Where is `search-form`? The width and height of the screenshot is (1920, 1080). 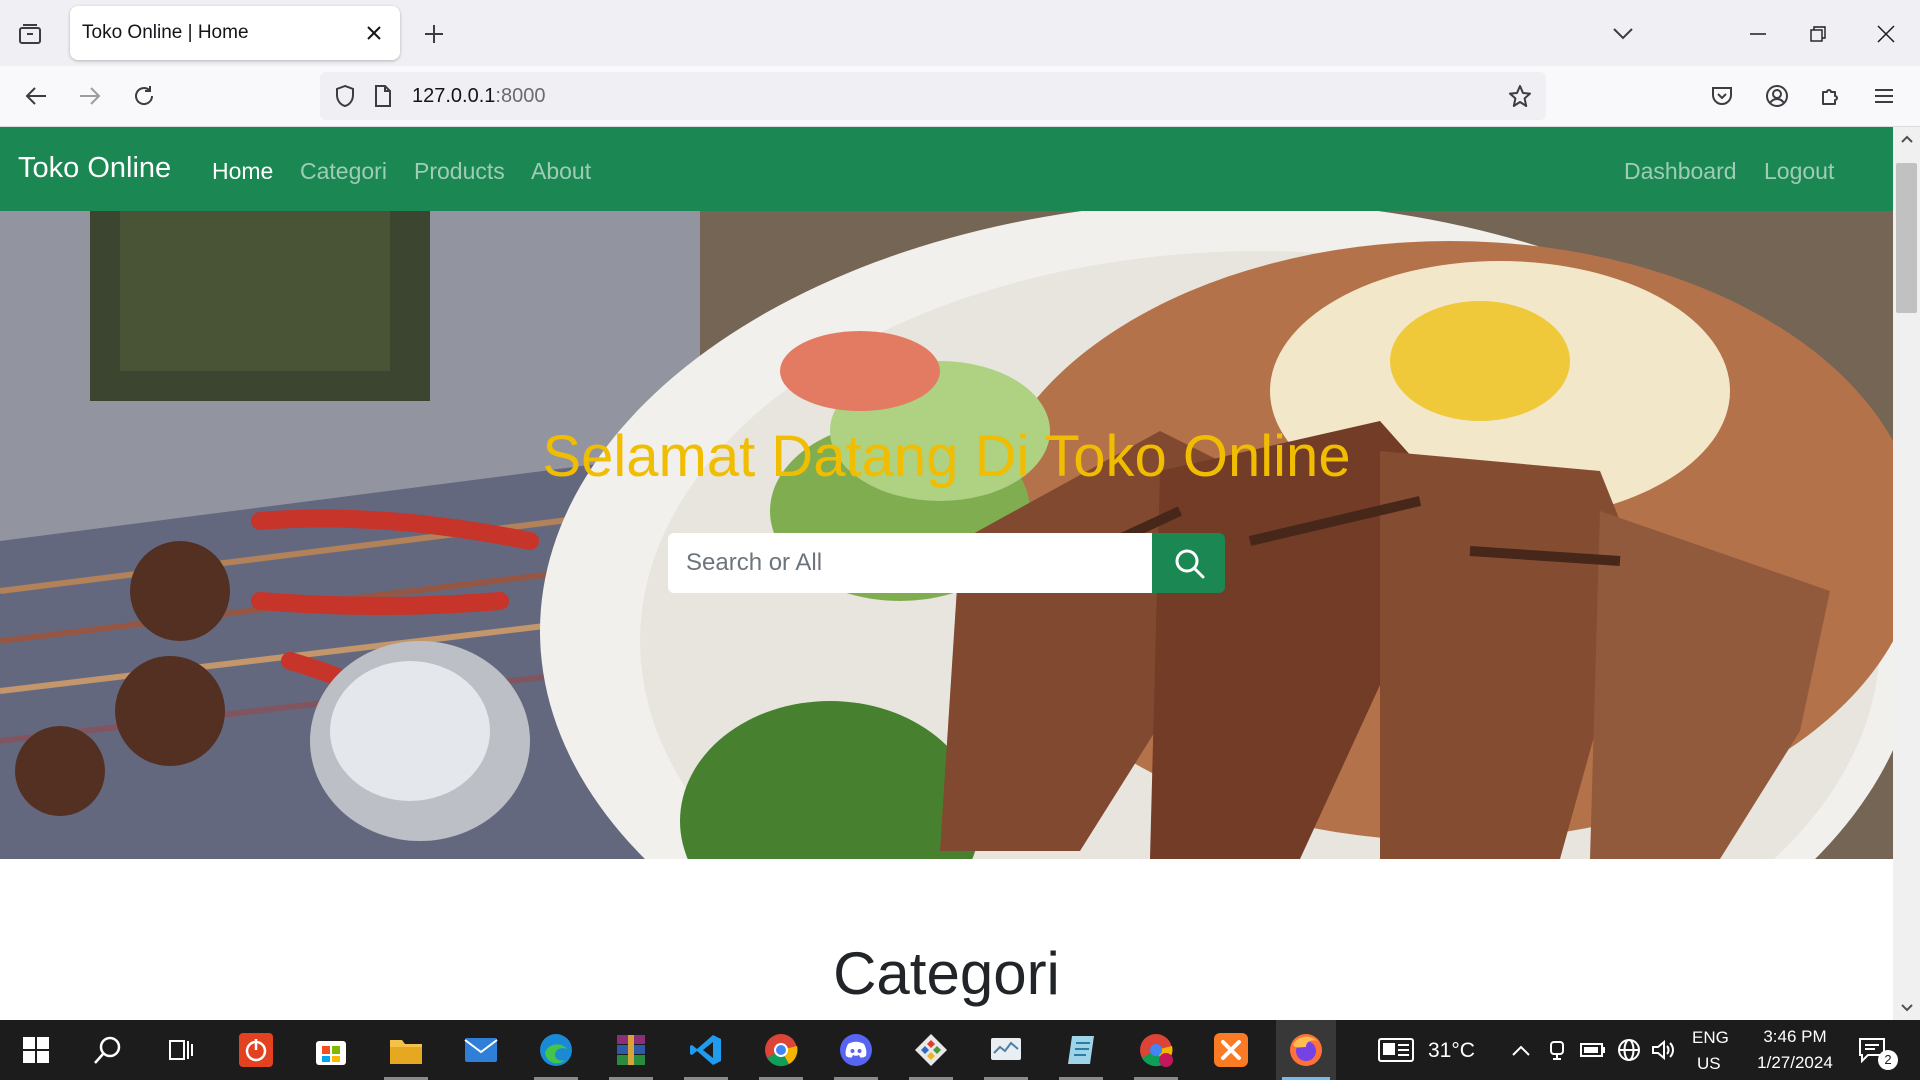 search-form is located at coordinates (946, 563).